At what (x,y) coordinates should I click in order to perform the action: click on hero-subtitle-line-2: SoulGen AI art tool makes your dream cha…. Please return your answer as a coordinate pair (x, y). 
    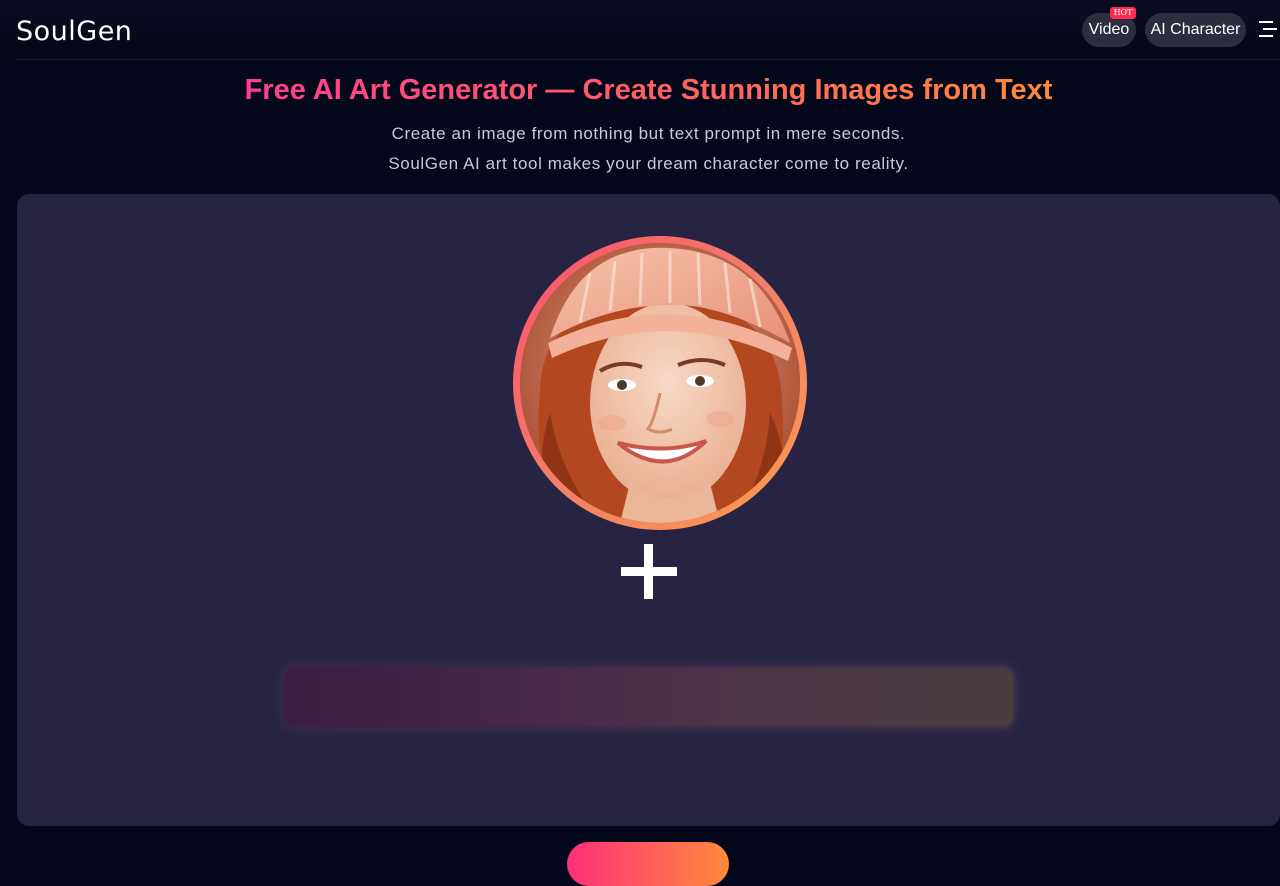
    Looking at the image, I should click on (648, 163).